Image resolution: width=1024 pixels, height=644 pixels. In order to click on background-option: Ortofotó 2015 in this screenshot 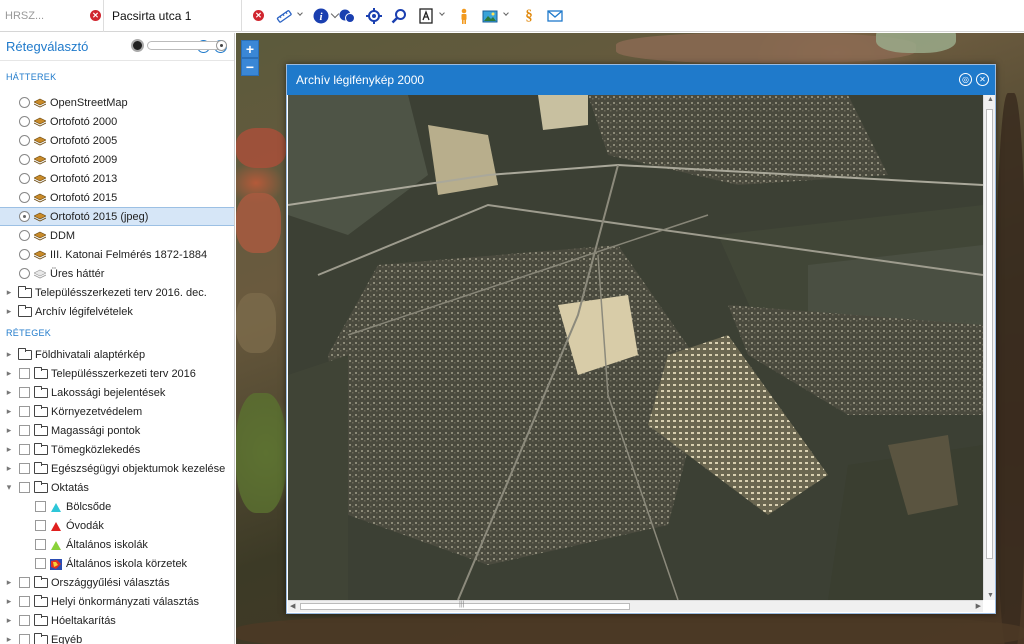, I will do `click(117, 197)`.